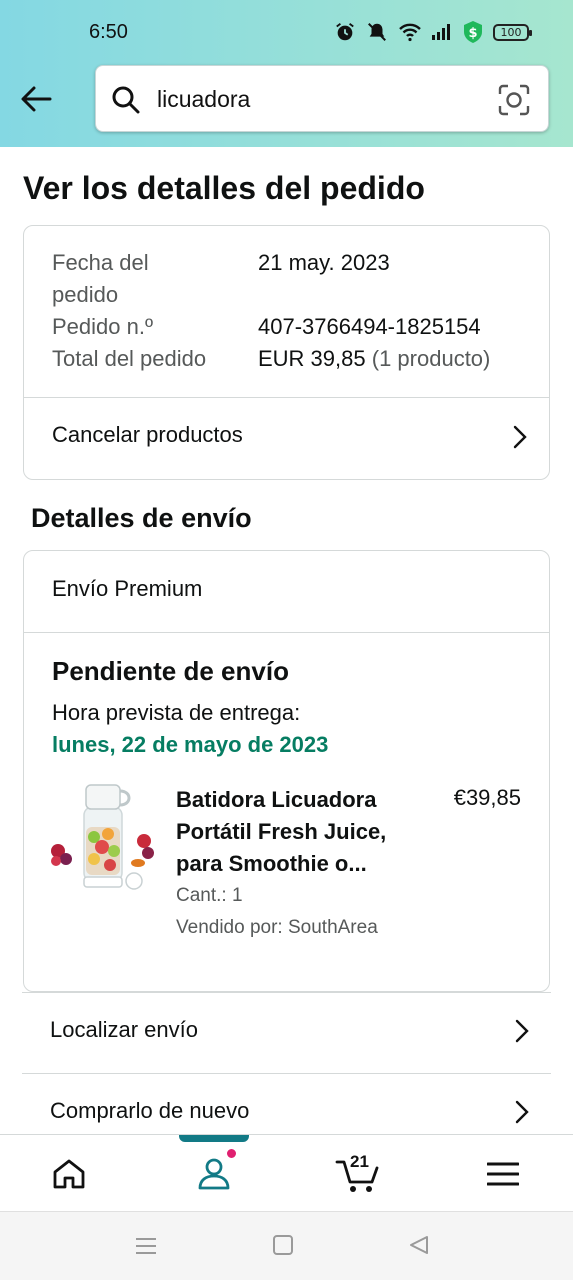 This screenshot has height=1280, width=573. What do you see at coordinates (108, 32) in the screenshot?
I see `status-time: 6:50` at bounding box center [108, 32].